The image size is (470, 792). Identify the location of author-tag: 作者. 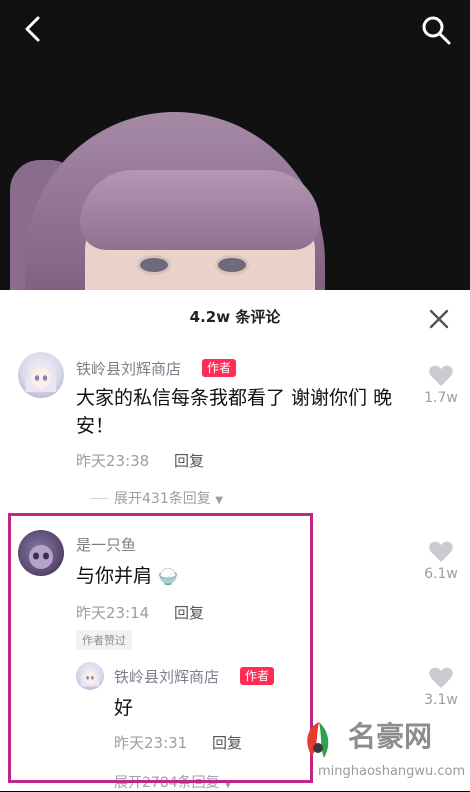
(219, 368).